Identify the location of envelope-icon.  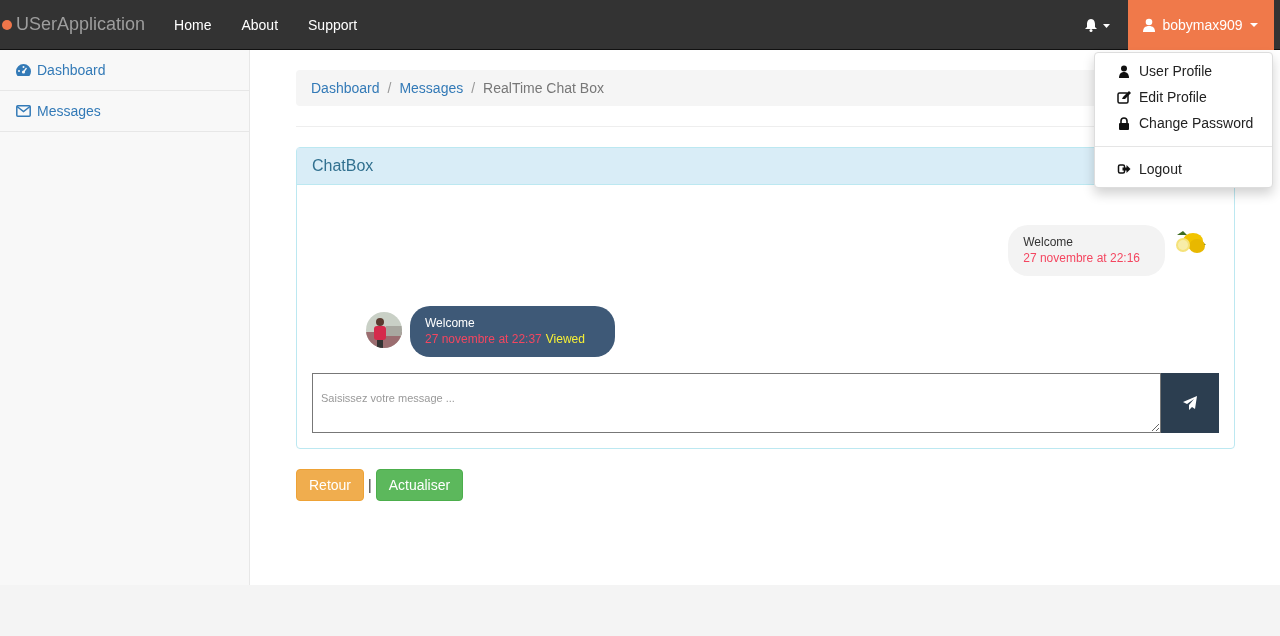
(23, 111).